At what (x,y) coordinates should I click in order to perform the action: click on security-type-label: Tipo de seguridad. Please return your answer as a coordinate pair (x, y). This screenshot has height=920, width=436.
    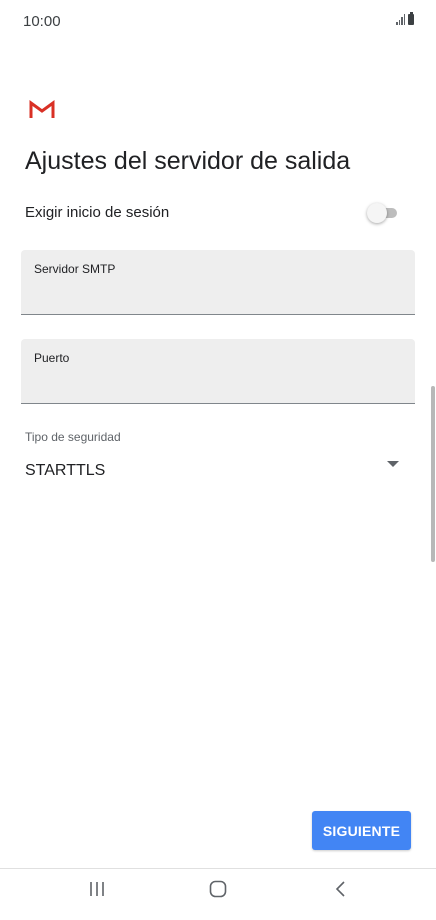
    Looking at the image, I should click on (73, 437).